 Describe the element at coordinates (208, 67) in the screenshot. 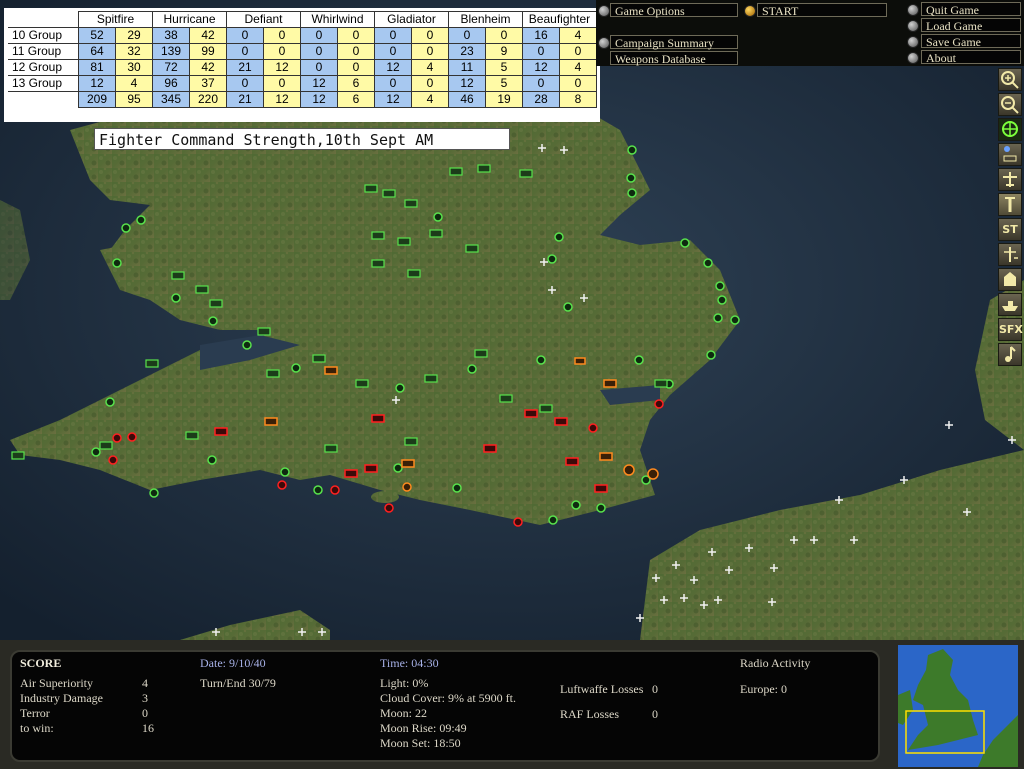

I see `strength-cell: 42` at that location.